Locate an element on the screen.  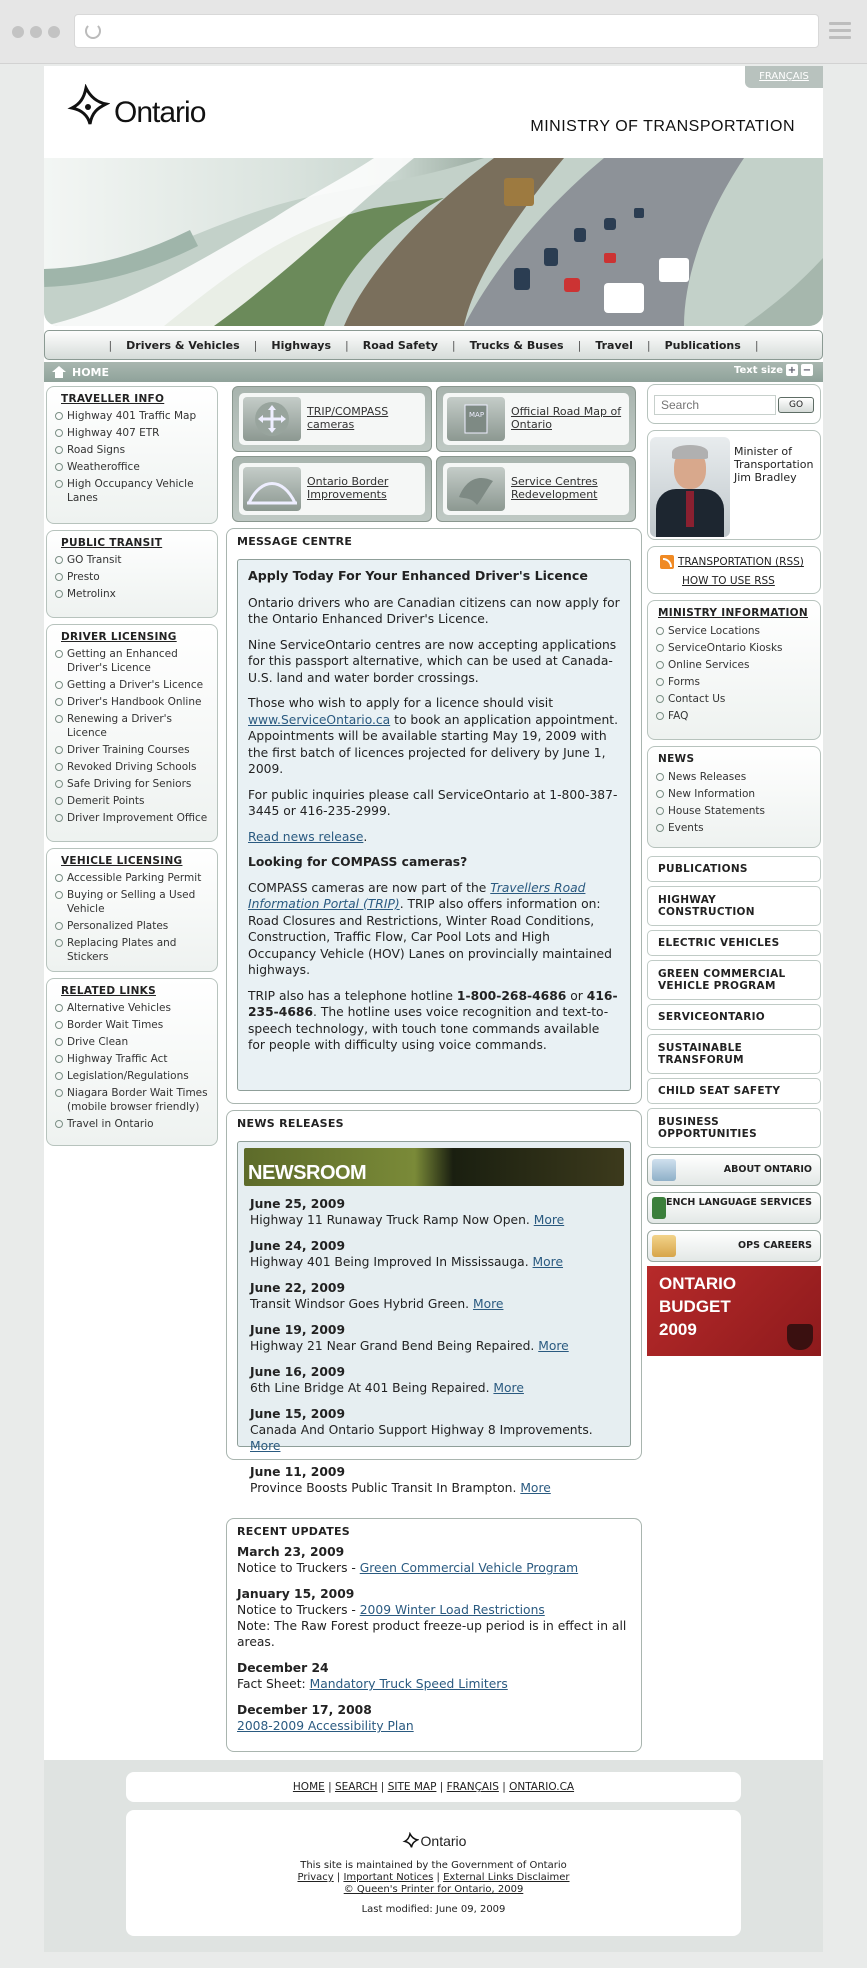
link-news-releases: News Releases is located at coordinates (734, 777).